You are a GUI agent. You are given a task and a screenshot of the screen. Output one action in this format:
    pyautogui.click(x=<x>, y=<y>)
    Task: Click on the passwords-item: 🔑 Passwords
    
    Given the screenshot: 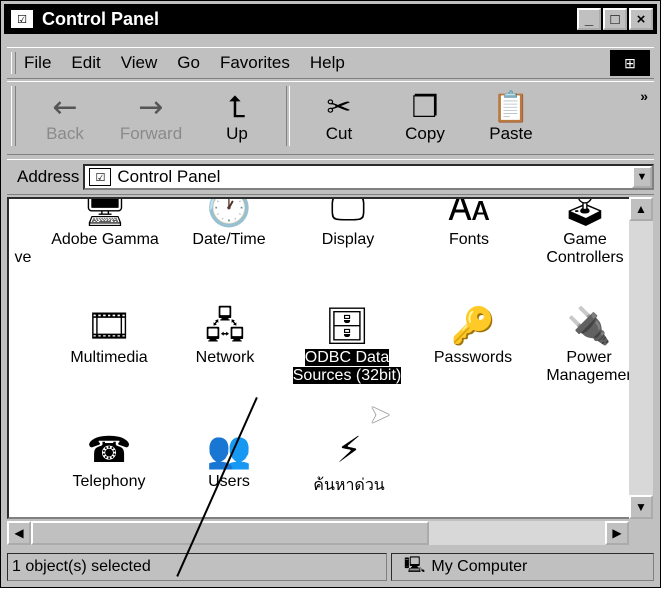 What is the action you would take?
    pyautogui.click(x=473, y=336)
    